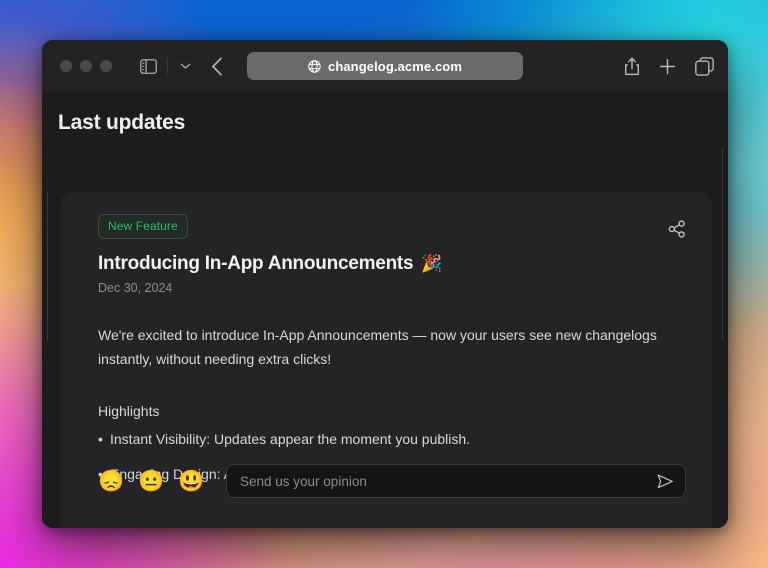 The width and height of the screenshot is (768, 568). Describe the element at coordinates (118, 481) in the screenshot. I see `reaction-sad: 😞` at that location.